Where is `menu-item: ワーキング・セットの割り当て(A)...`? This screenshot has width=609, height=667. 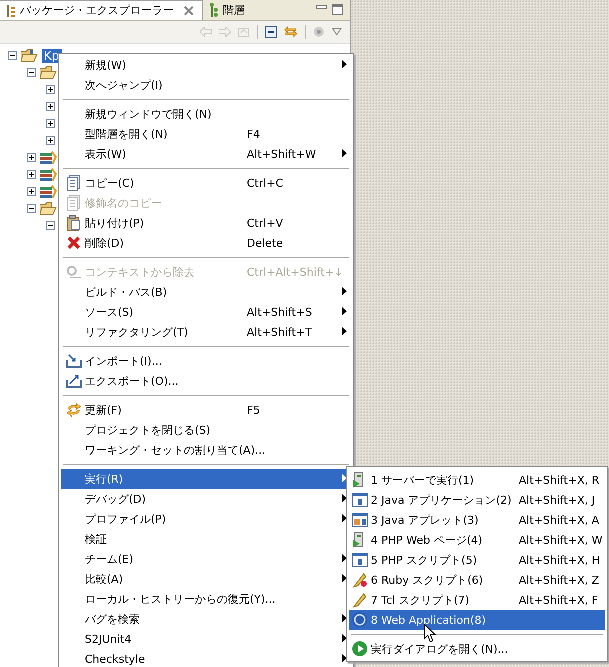 menu-item: ワーキング・セットの割り当て(A)... is located at coordinates (206, 450).